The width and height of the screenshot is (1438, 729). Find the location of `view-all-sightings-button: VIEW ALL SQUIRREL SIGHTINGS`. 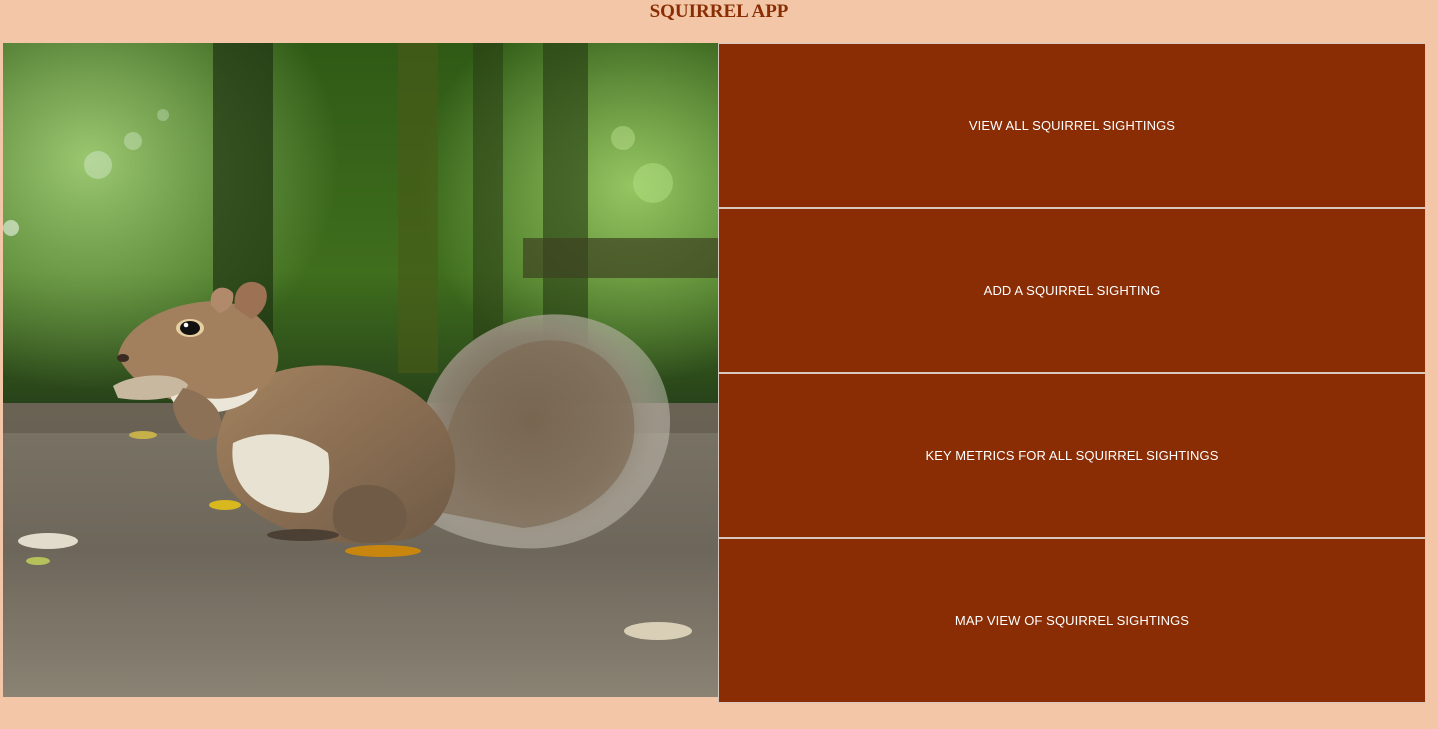

view-all-sightings-button: VIEW ALL SQUIRREL SIGHTINGS is located at coordinates (1072, 125).